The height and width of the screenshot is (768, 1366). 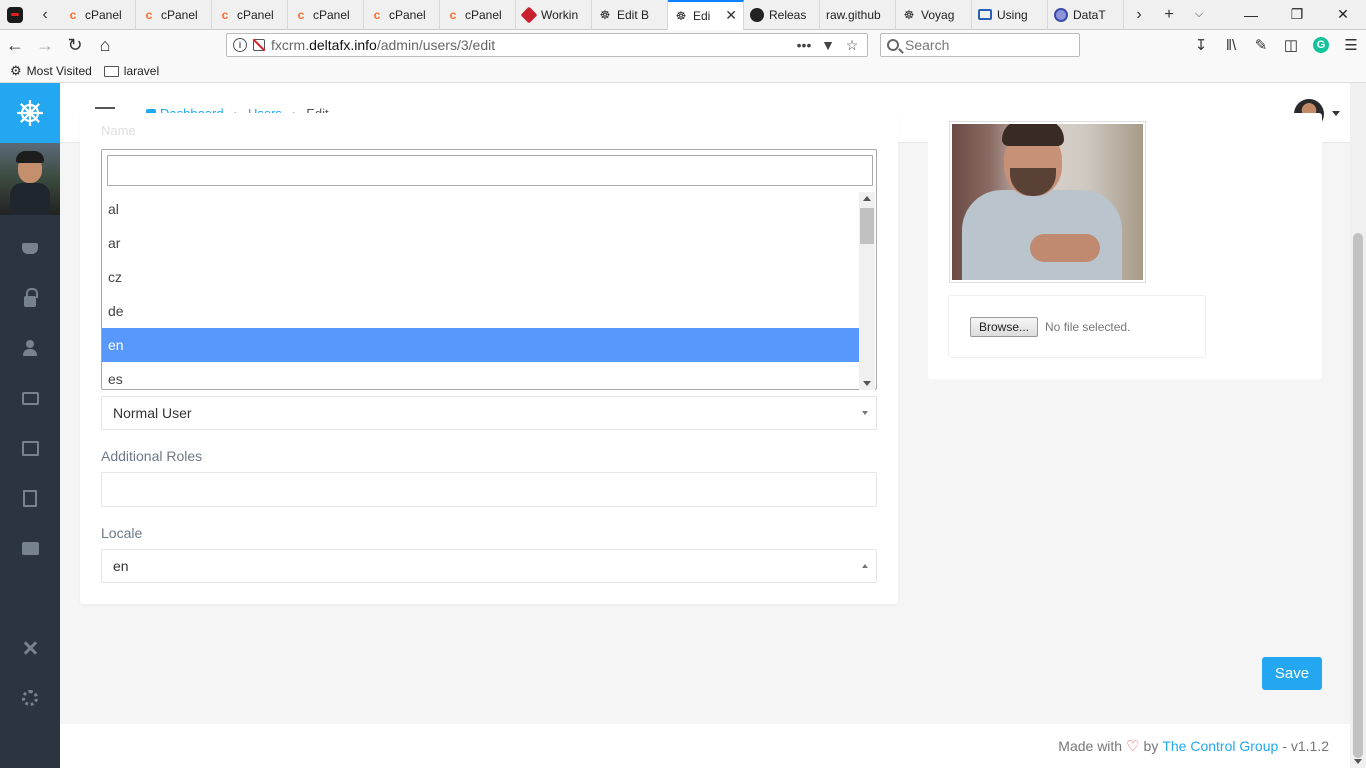 I want to click on home-icon: ⌂, so click(x=105, y=45).